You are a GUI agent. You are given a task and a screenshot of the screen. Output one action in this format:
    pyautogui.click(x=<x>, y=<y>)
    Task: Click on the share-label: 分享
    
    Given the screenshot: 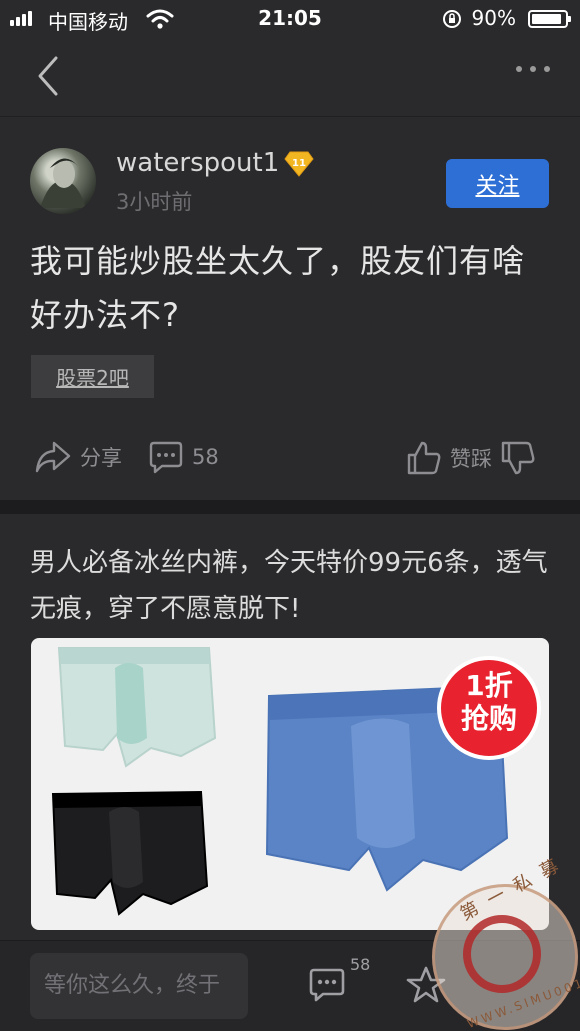 What is the action you would take?
    pyautogui.click(x=101, y=458)
    